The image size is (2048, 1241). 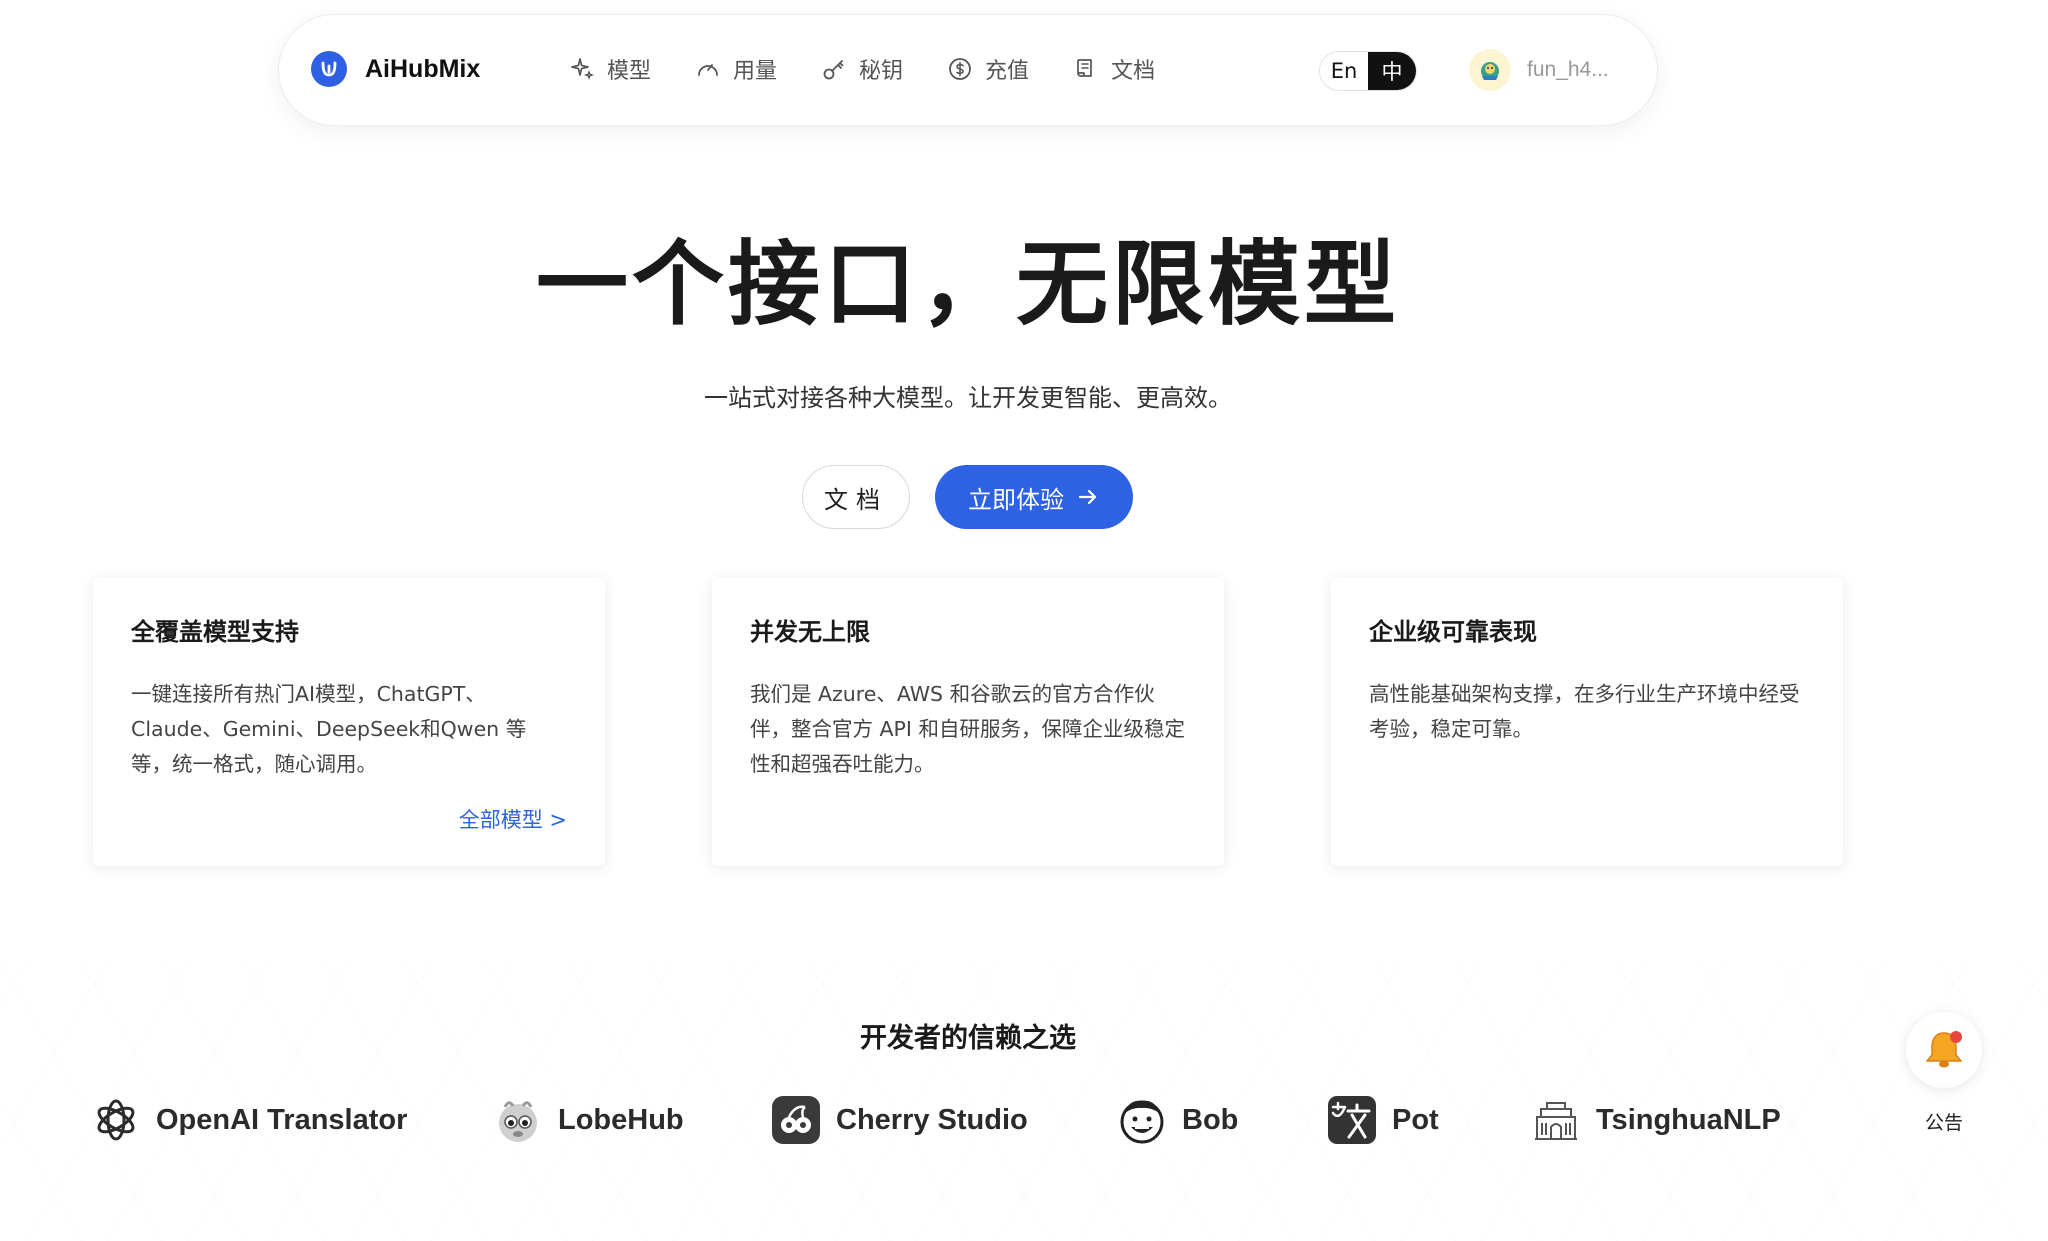 I want to click on try-now-label: 立即体验, so click(x=1016, y=499).